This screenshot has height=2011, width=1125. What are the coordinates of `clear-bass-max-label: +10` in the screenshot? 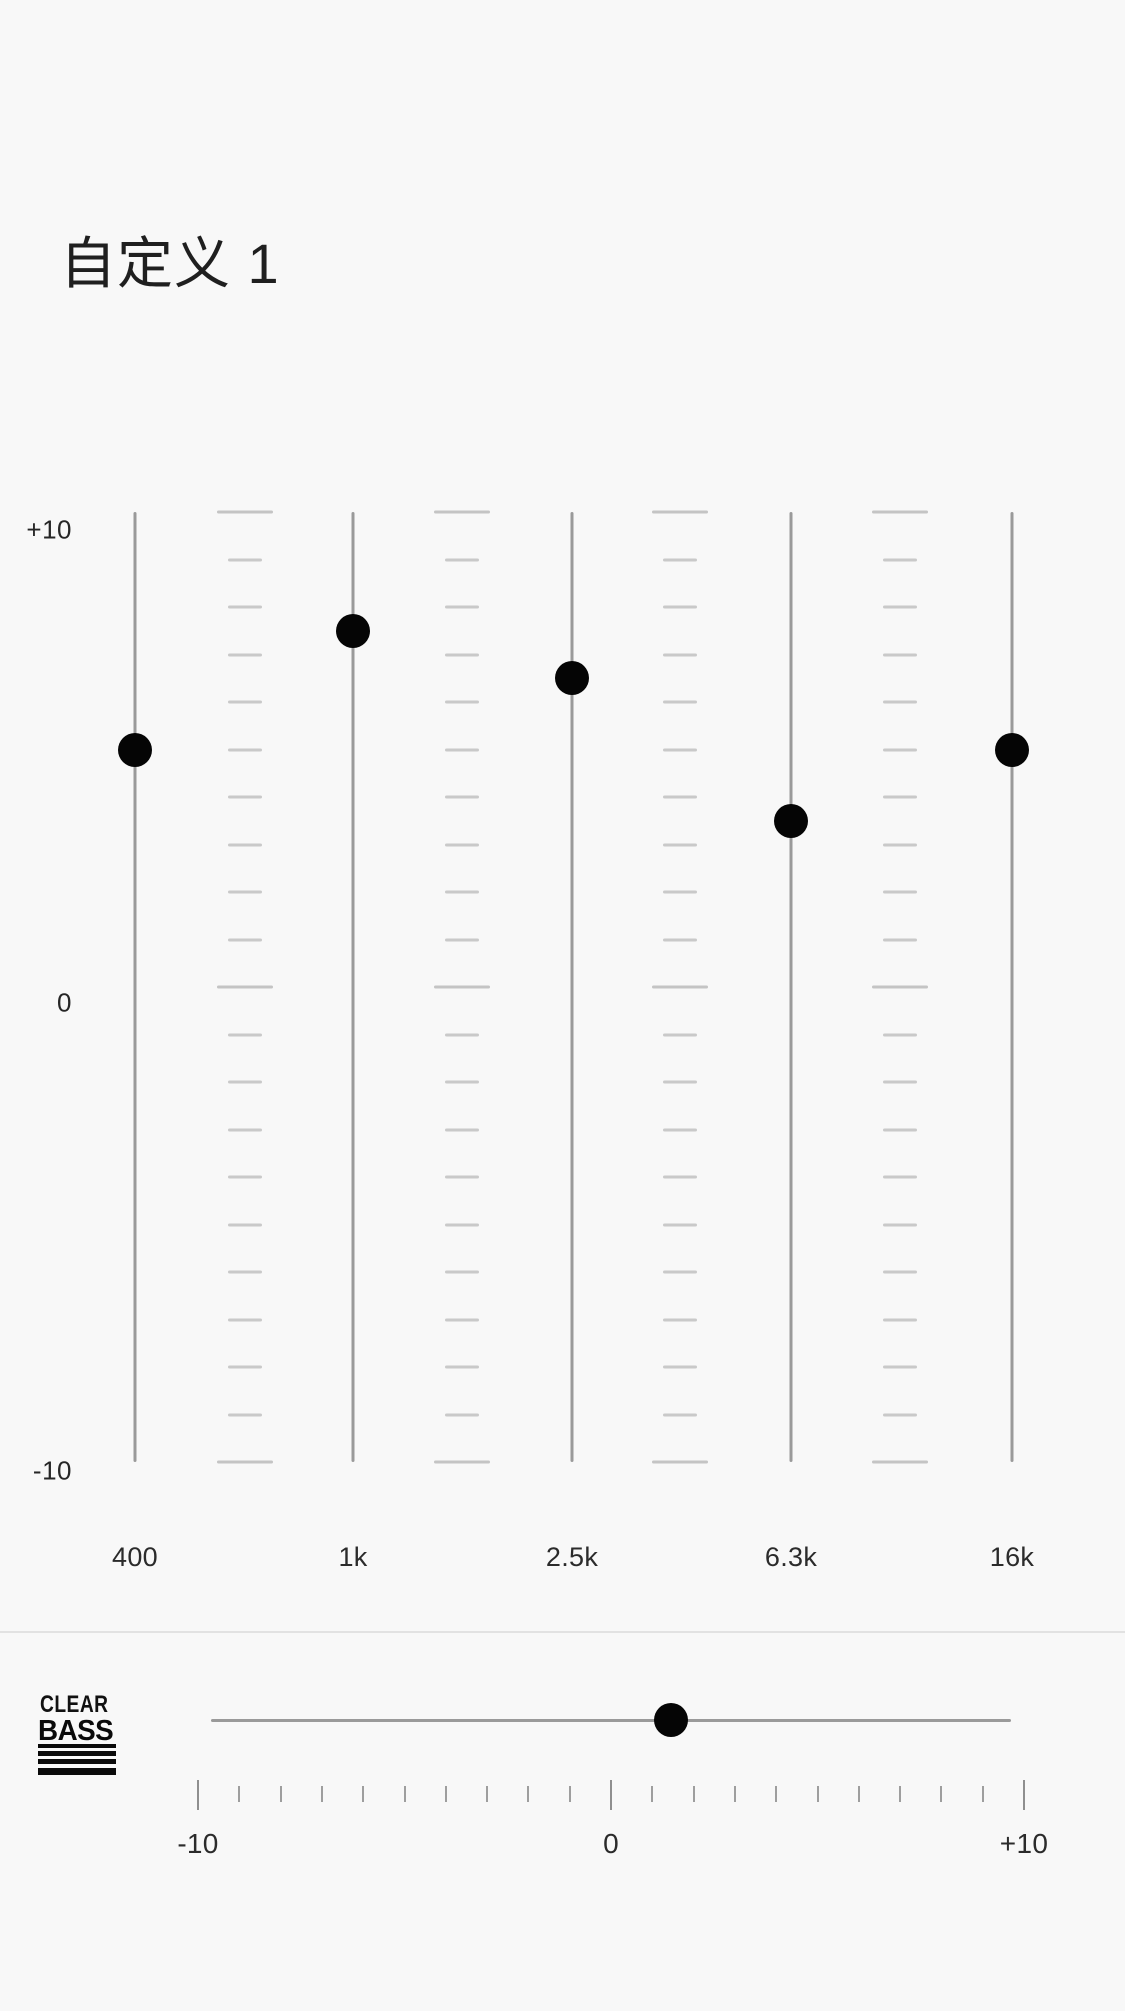 It's located at (1024, 1843).